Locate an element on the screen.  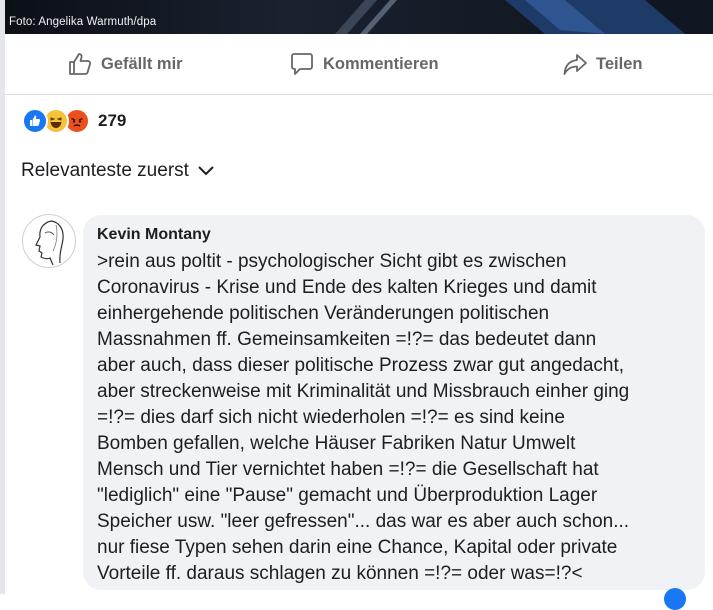
share-button-label: Teilen is located at coordinates (619, 63).